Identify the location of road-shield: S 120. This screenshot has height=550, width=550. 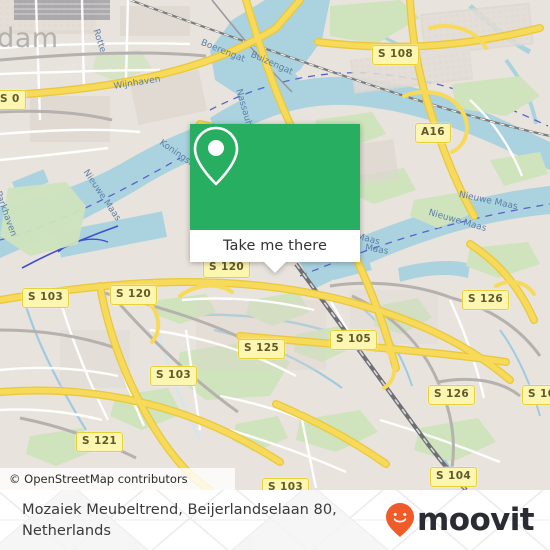
(134, 295).